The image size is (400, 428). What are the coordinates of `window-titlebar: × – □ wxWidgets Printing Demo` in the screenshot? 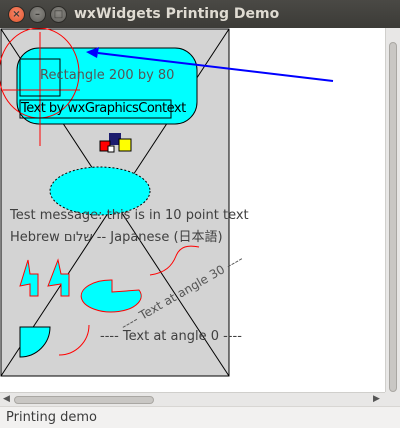 It's located at (200, 14).